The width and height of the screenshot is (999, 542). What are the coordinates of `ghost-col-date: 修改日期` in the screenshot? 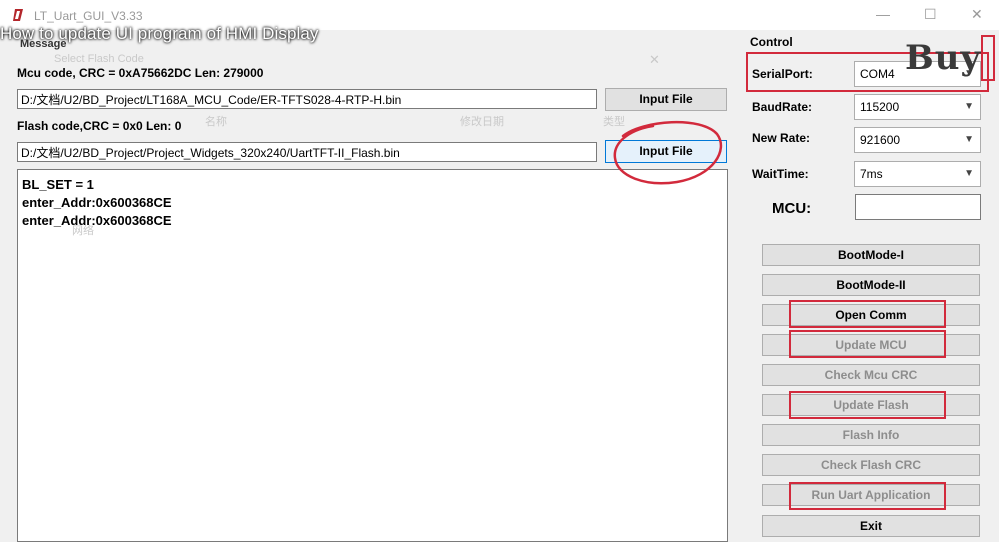 It's located at (482, 122).